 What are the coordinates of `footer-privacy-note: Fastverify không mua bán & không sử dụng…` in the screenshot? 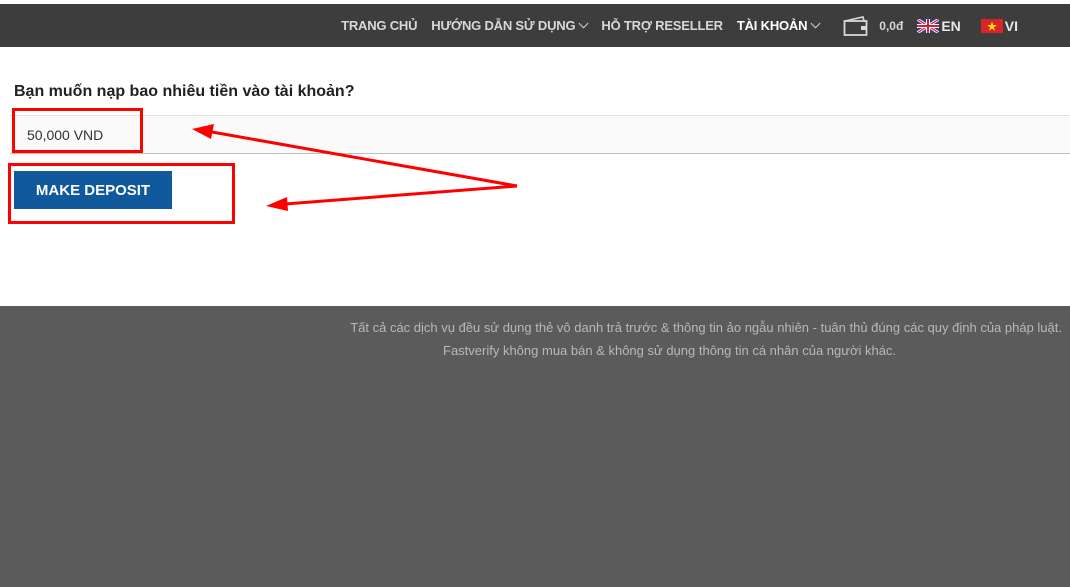 It's located at (670, 350).